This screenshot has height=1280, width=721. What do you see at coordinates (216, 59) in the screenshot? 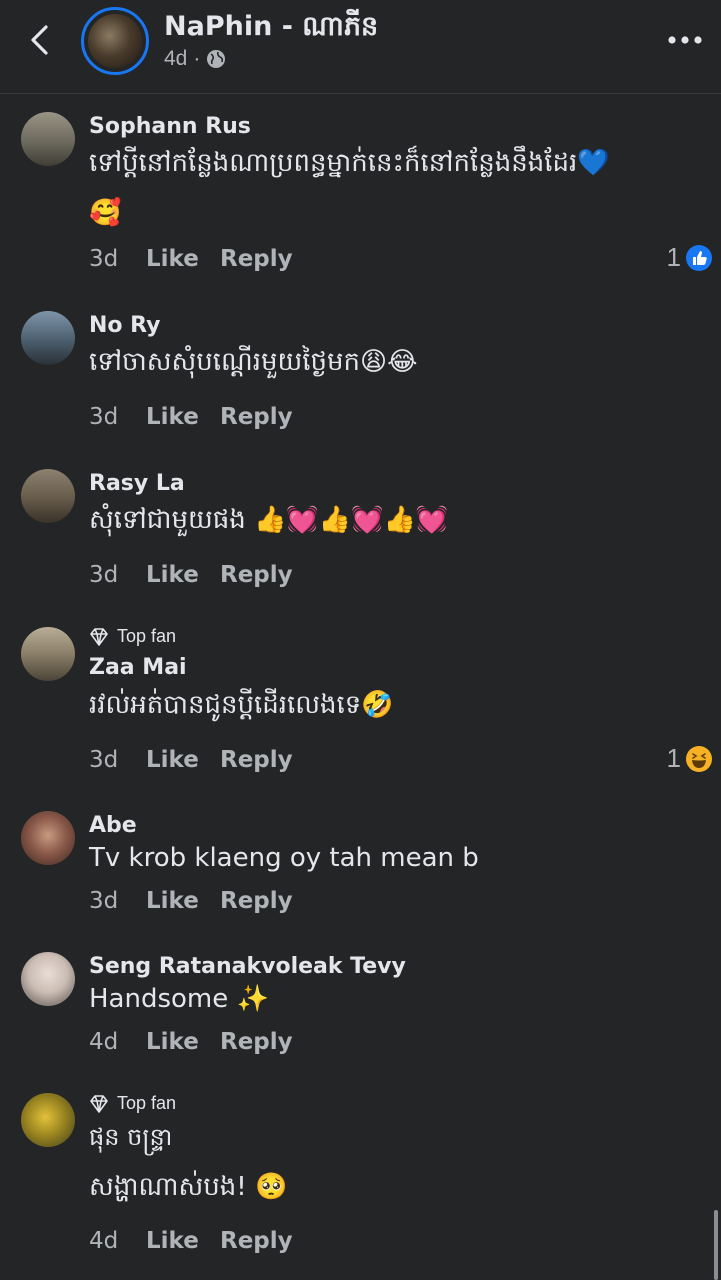
I see `globe-icon` at bounding box center [216, 59].